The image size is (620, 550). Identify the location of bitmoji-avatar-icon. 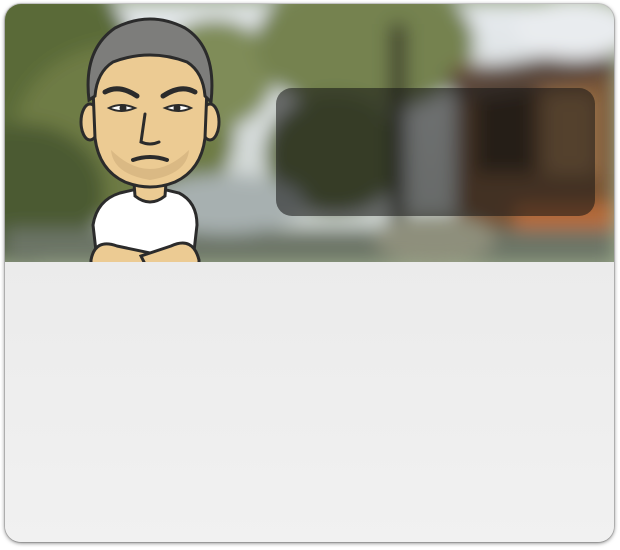
(150, 139).